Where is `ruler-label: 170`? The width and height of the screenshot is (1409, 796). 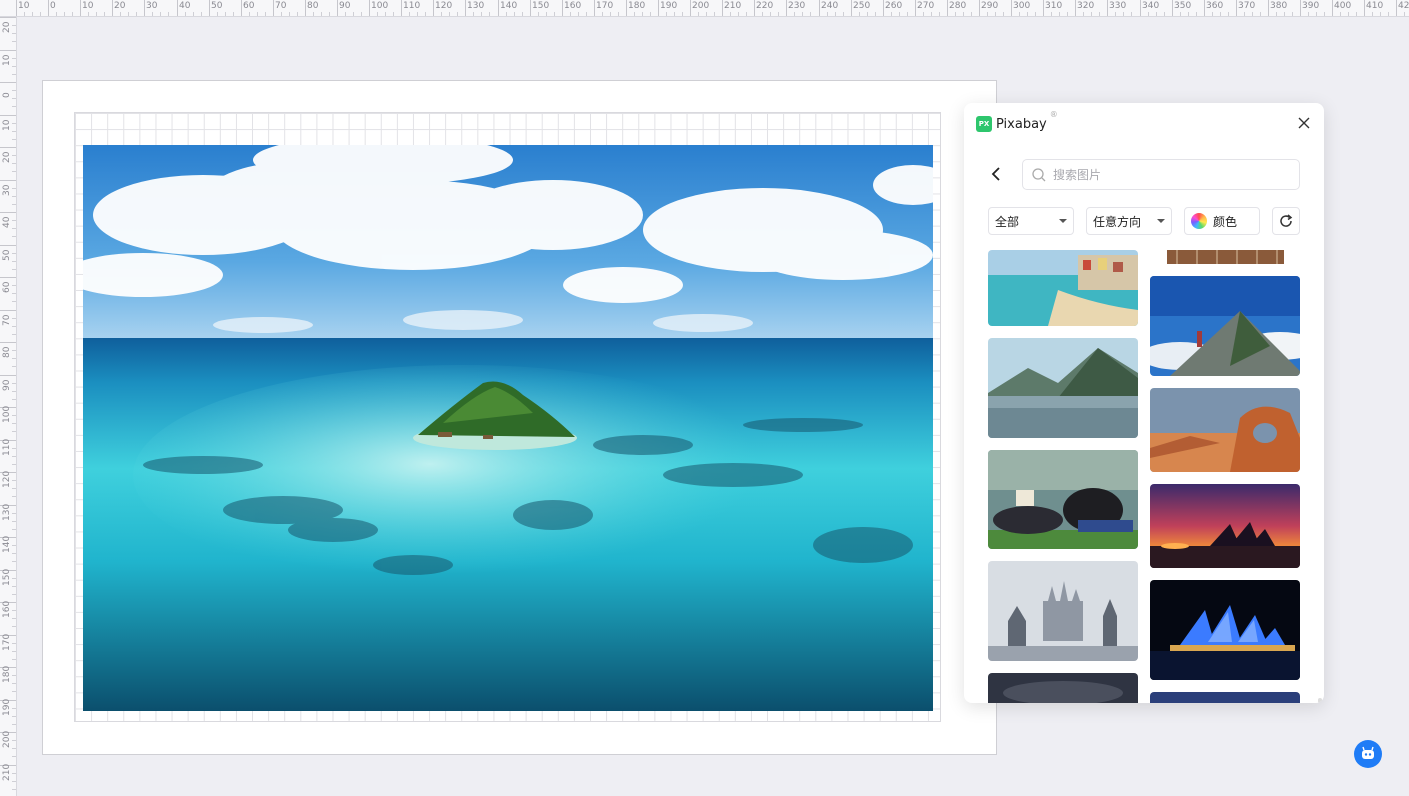
ruler-label: 170 is located at coordinates (7, 642).